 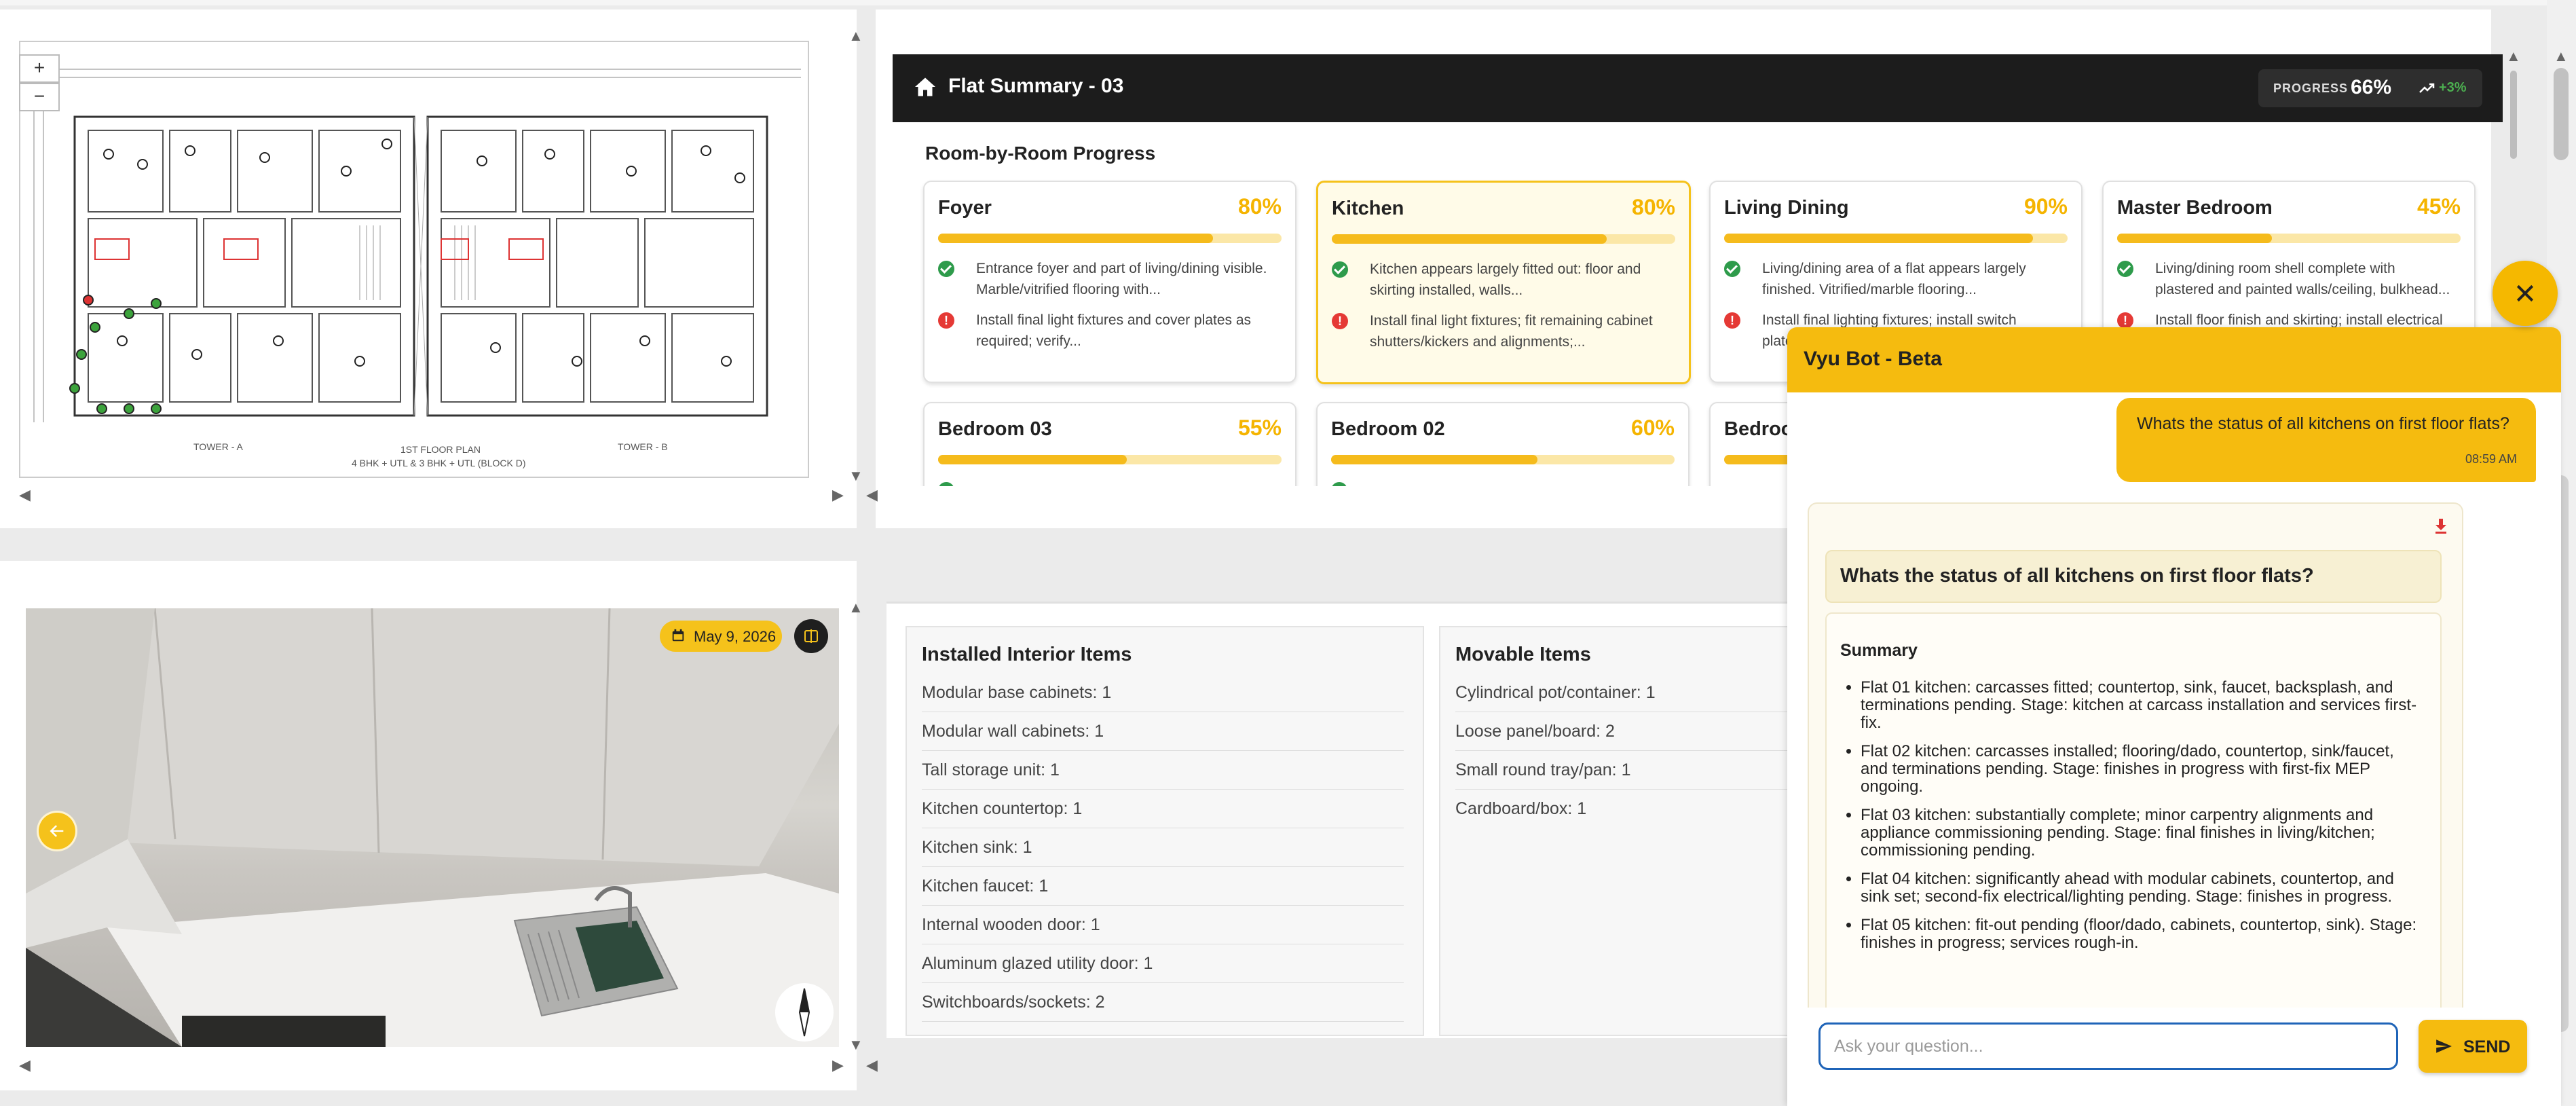 I want to click on room-name: Kitchen, so click(x=1368, y=208).